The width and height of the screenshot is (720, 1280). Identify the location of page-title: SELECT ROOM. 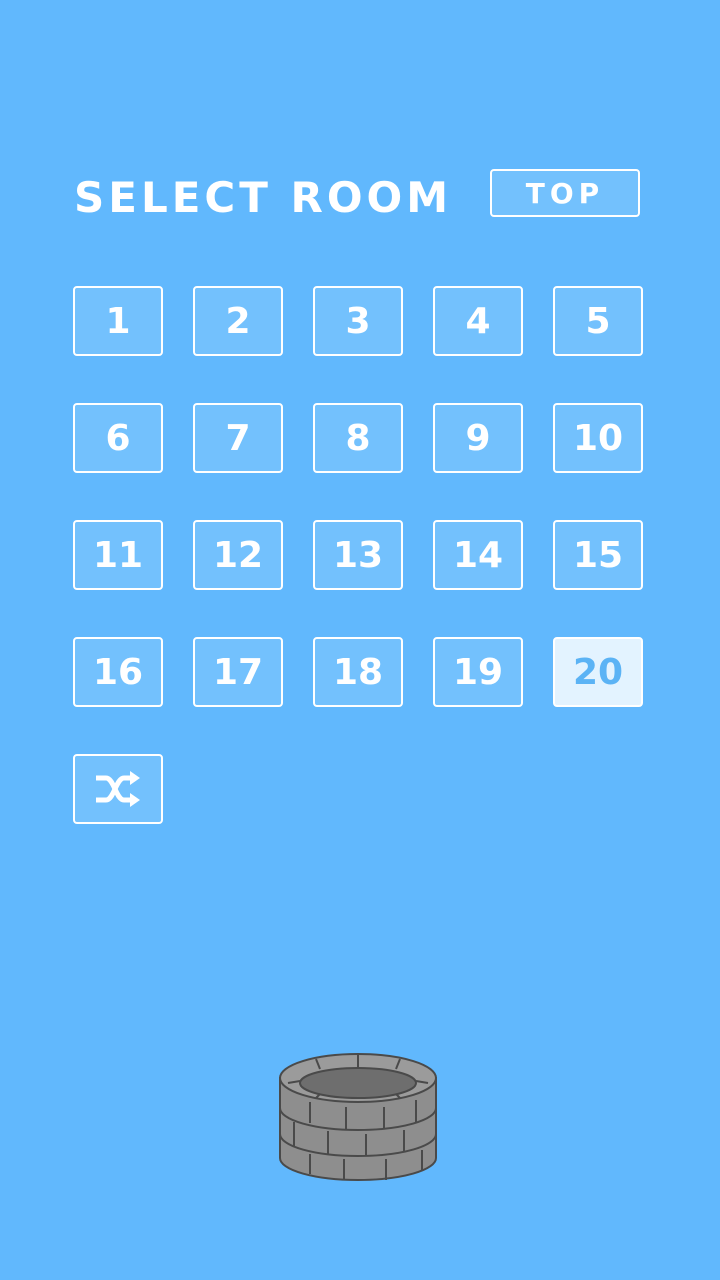
(263, 197).